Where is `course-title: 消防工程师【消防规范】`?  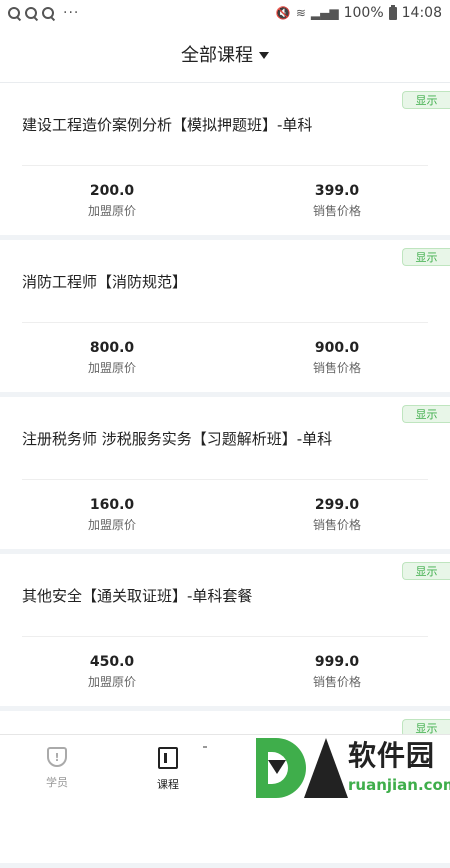 course-title: 消防工程师【消防规范】 is located at coordinates (105, 282).